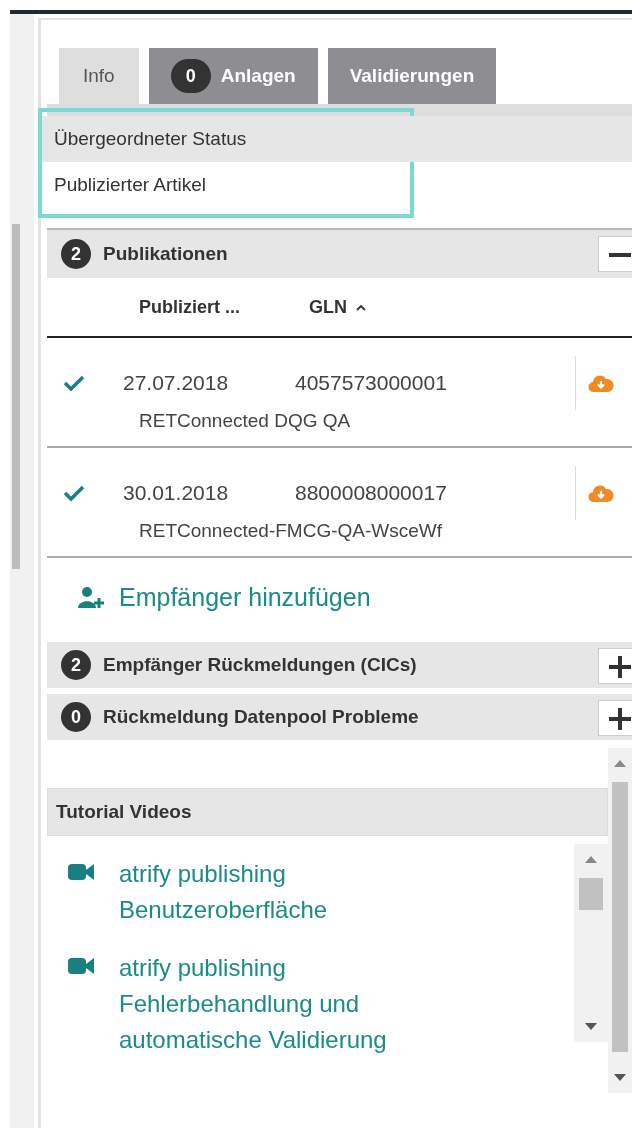 This screenshot has height=1128, width=632. I want to click on section-title: Empfänger Rückmeldungen (CICs), so click(260, 665).